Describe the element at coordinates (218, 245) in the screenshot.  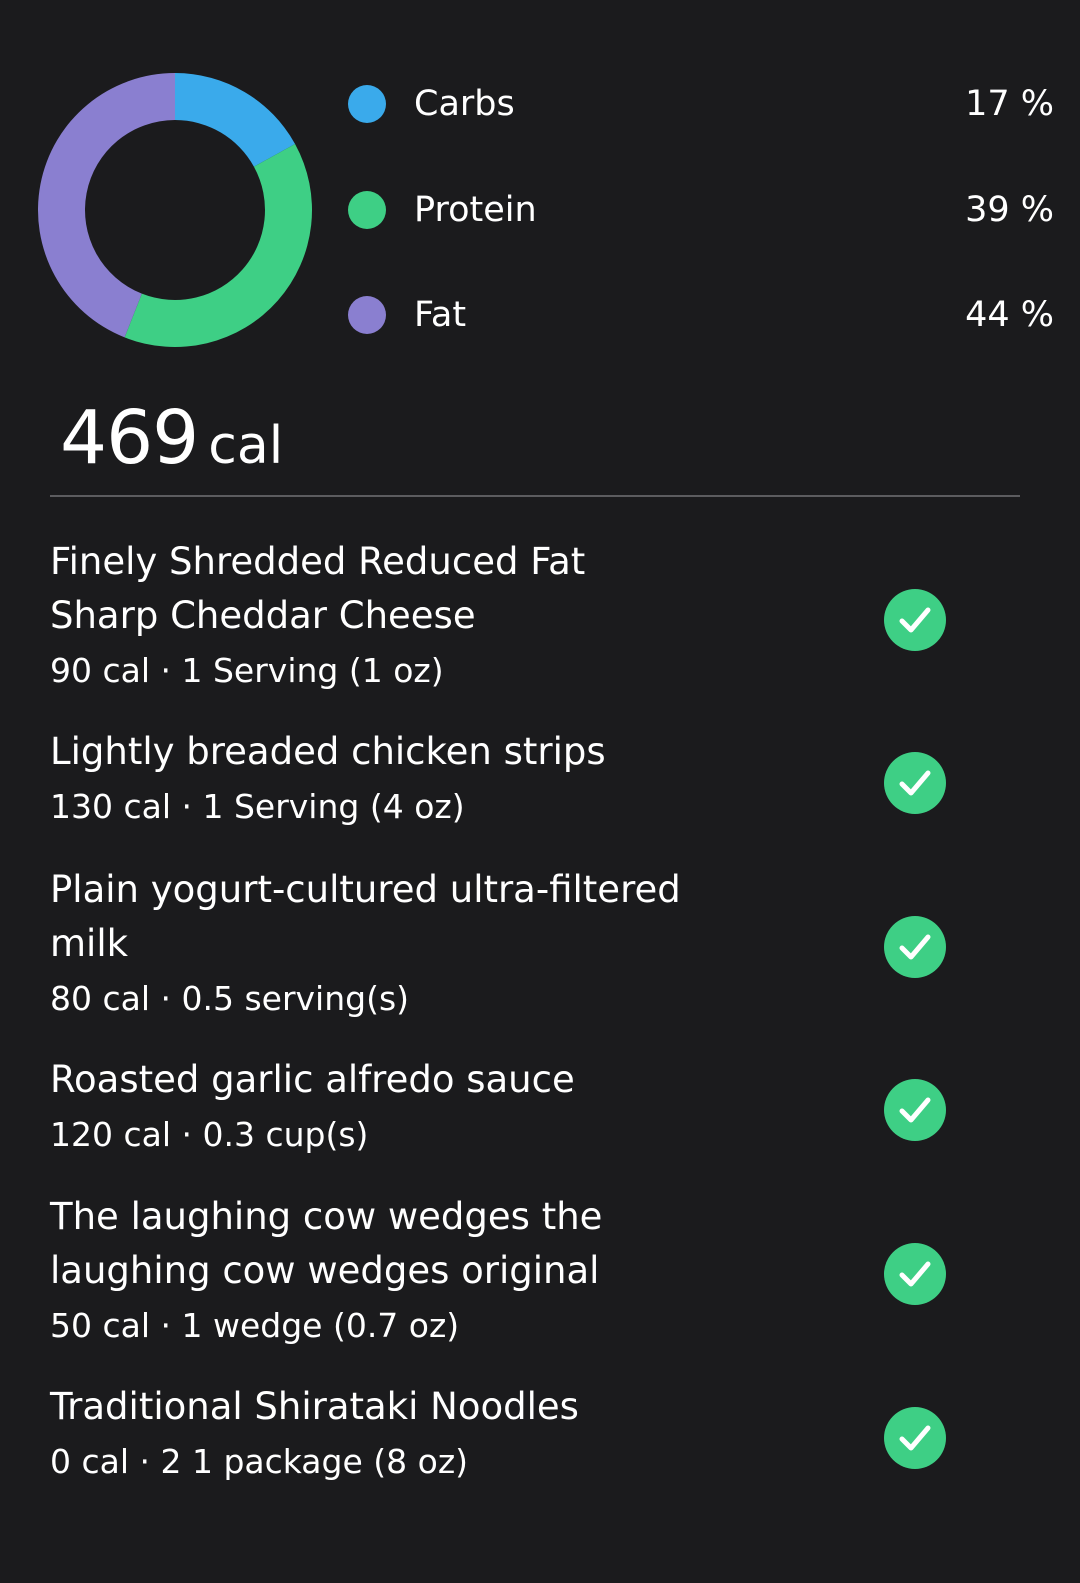
I see `donut-segment-protein` at that location.